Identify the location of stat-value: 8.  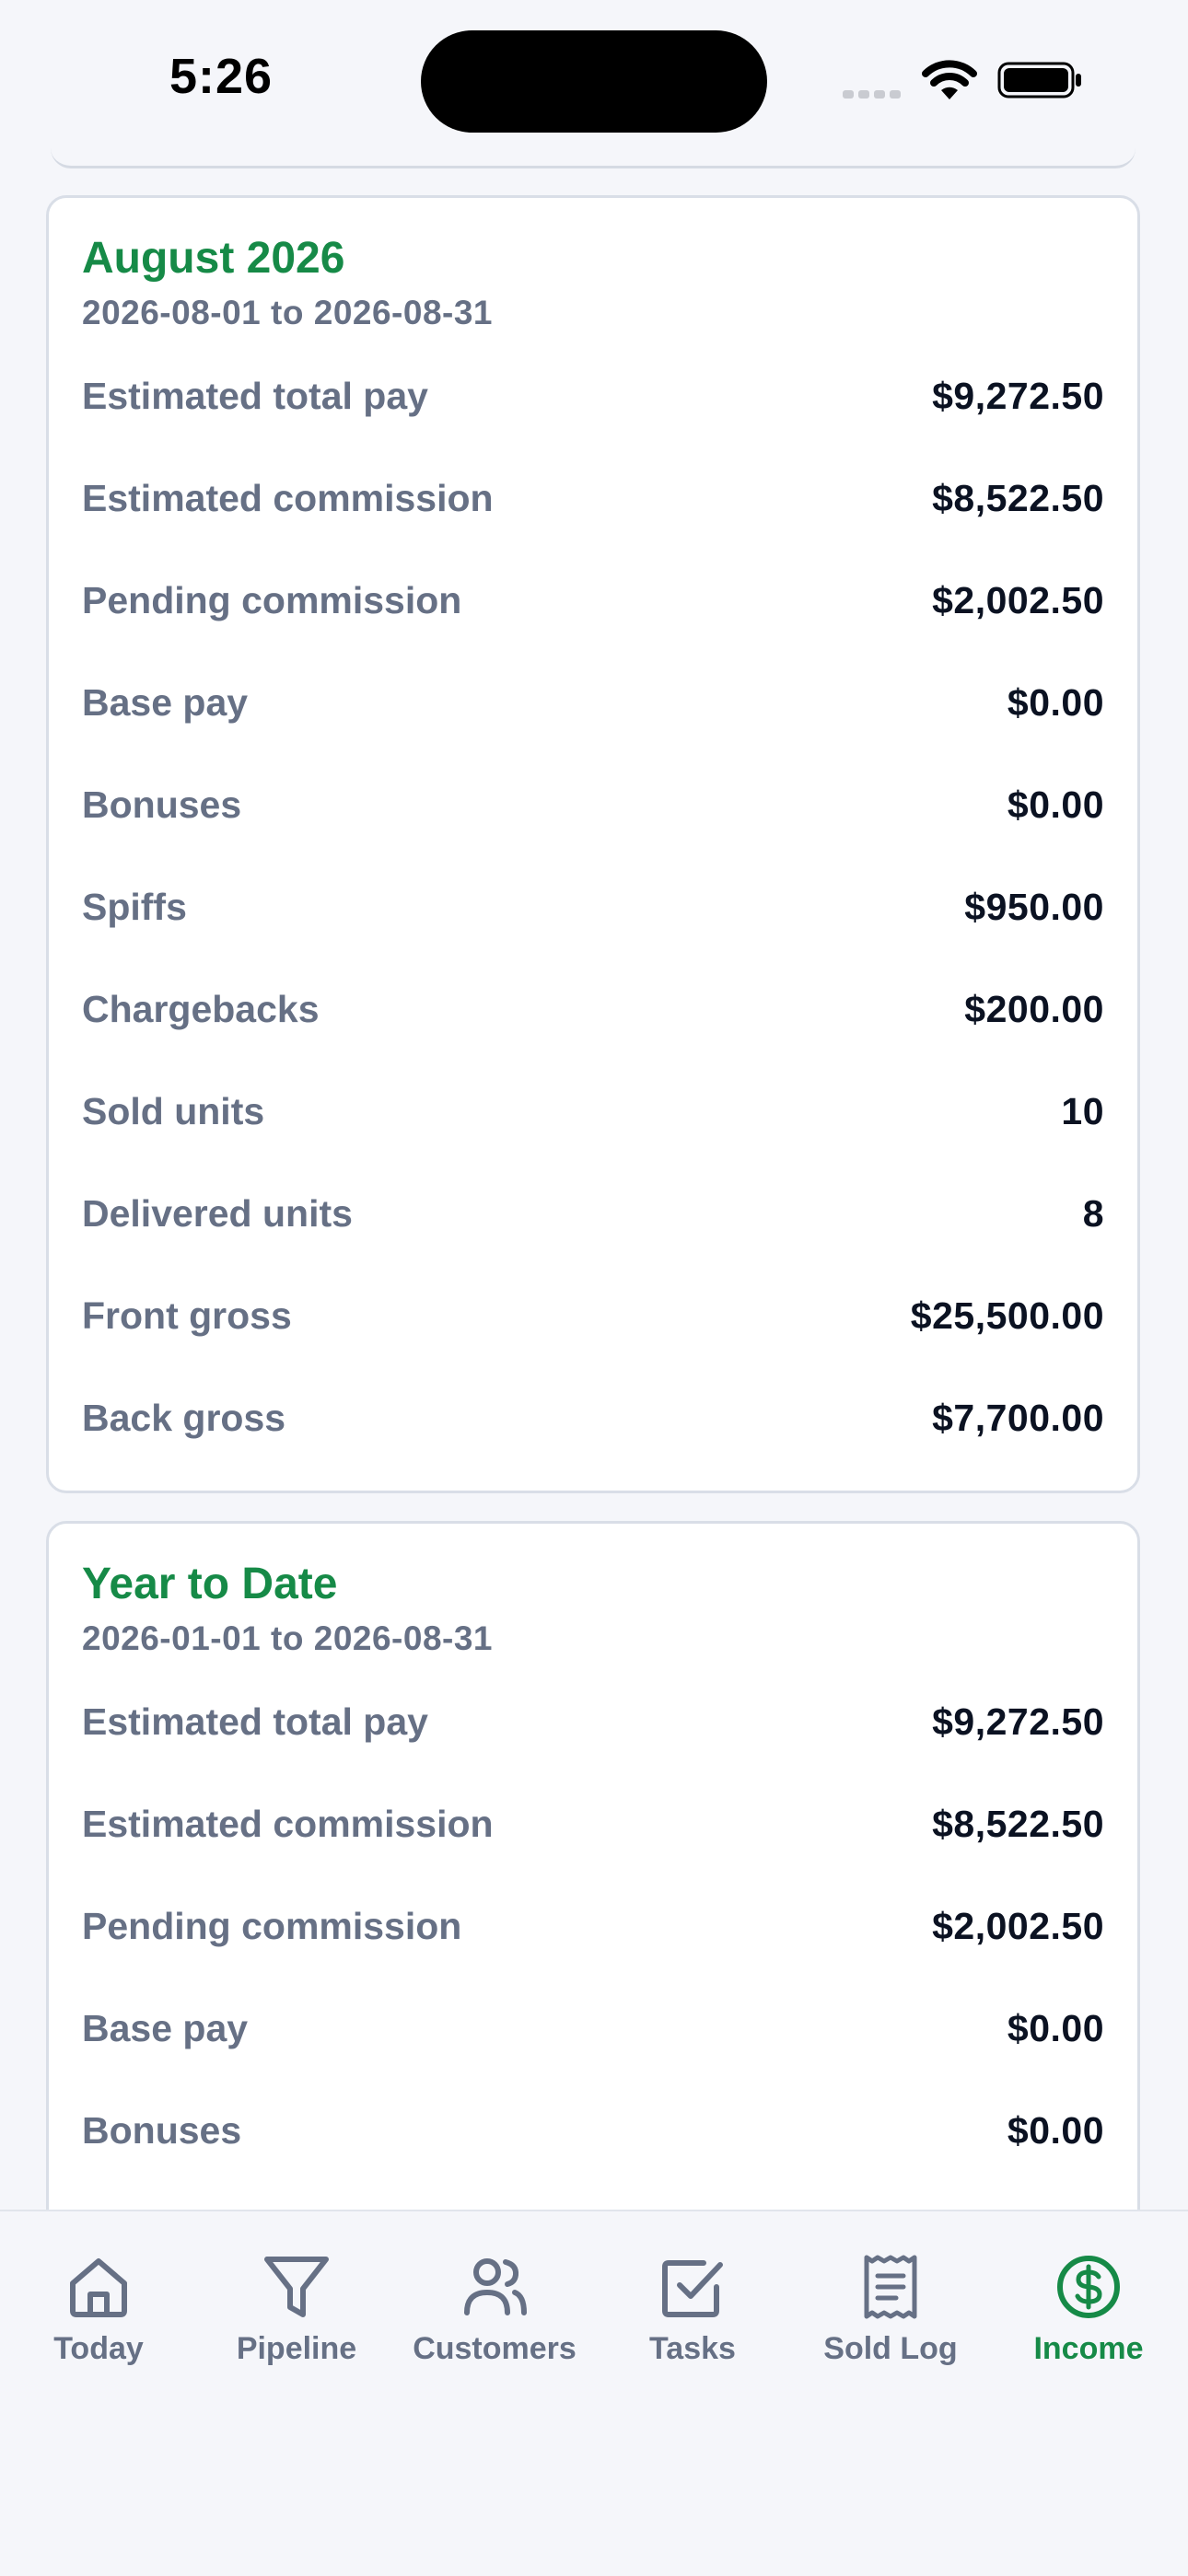
(1093, 1213).